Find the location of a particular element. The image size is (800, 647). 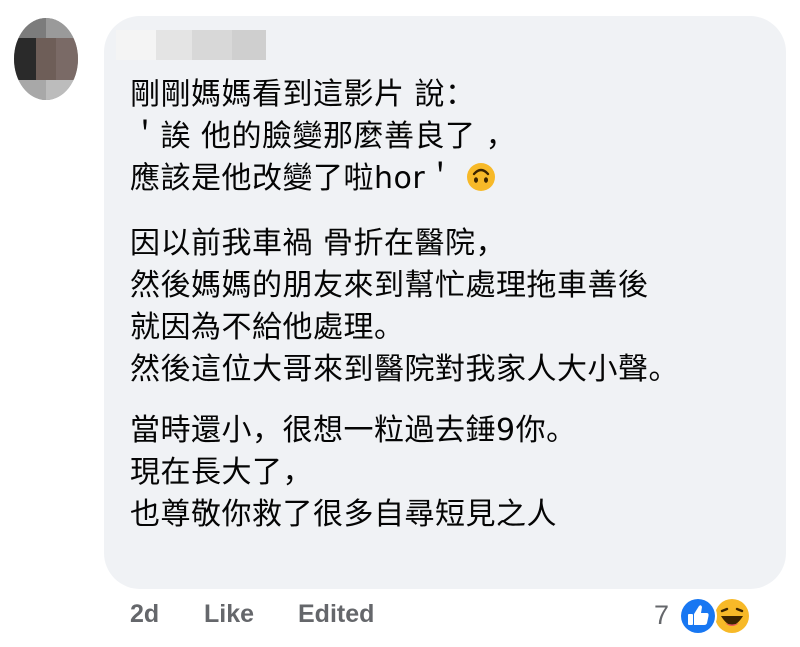

comment-line: 也尊敬你救了很多自尋短見之人 is located at coordinates (343, 514).